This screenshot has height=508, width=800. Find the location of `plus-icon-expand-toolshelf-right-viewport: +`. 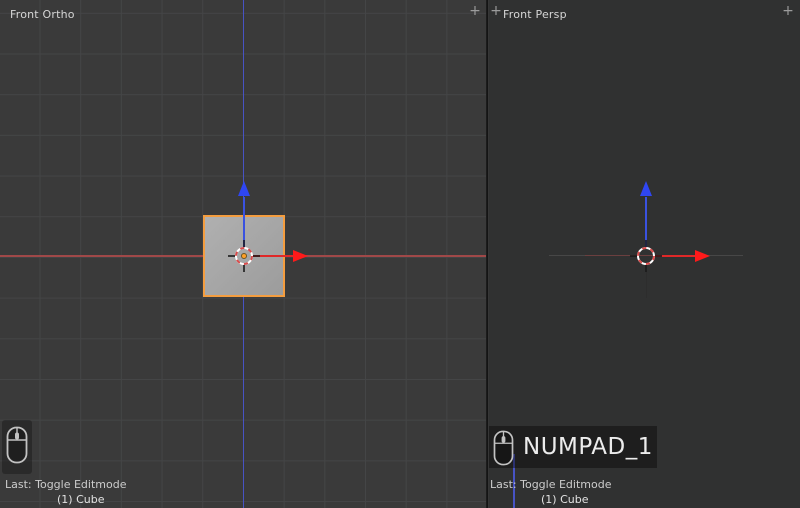

plus-icon-expand-toolshelf-right-viewport: + is located at coordinates (496, 11).